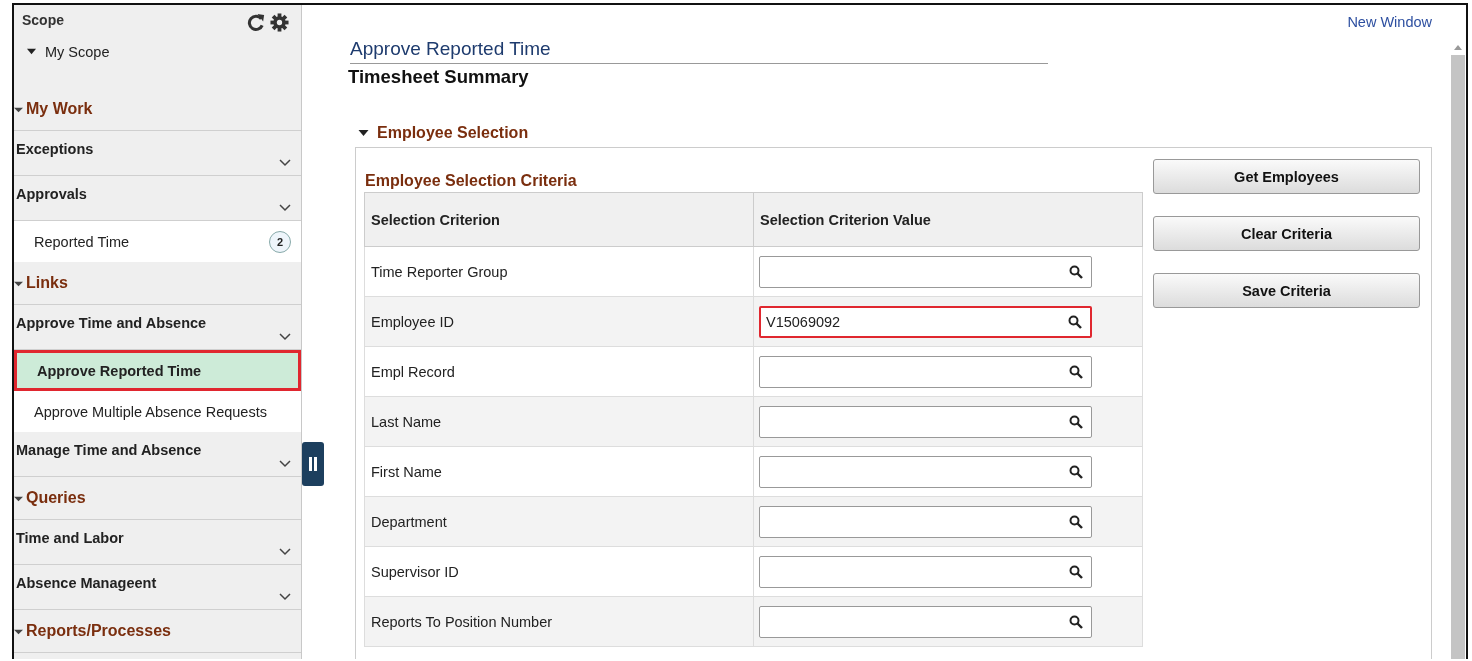 The width and height of the screenshot is (1472, 661). What do you see at coordinates (157, 283) in the screenshot?
I see `section-header: Links` at bounding box center [157, 283].